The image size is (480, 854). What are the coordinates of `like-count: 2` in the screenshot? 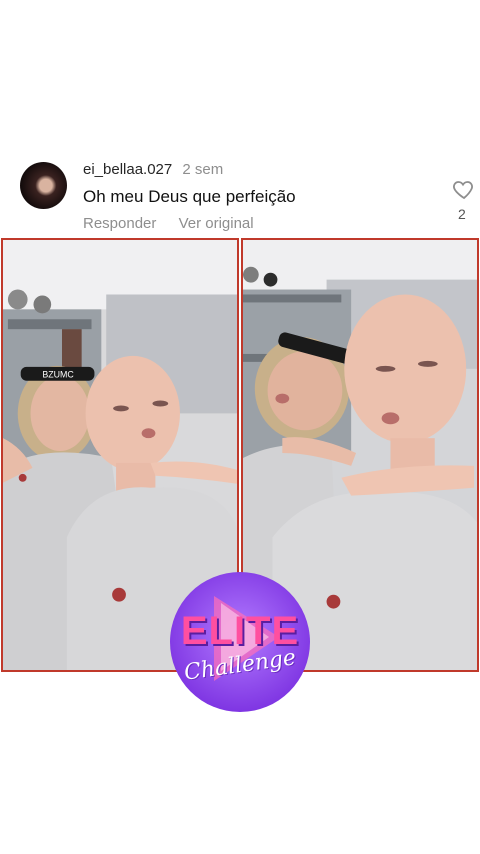 It's located at (462, 214).